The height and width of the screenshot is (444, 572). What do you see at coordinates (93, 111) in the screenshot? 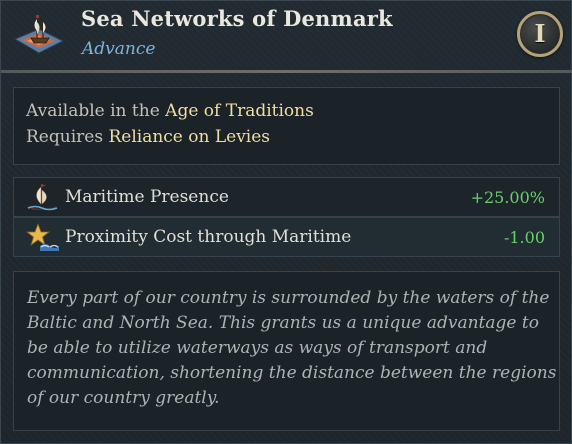
I see `availability-prefix: Available in the` at bounding box center [93, 111].